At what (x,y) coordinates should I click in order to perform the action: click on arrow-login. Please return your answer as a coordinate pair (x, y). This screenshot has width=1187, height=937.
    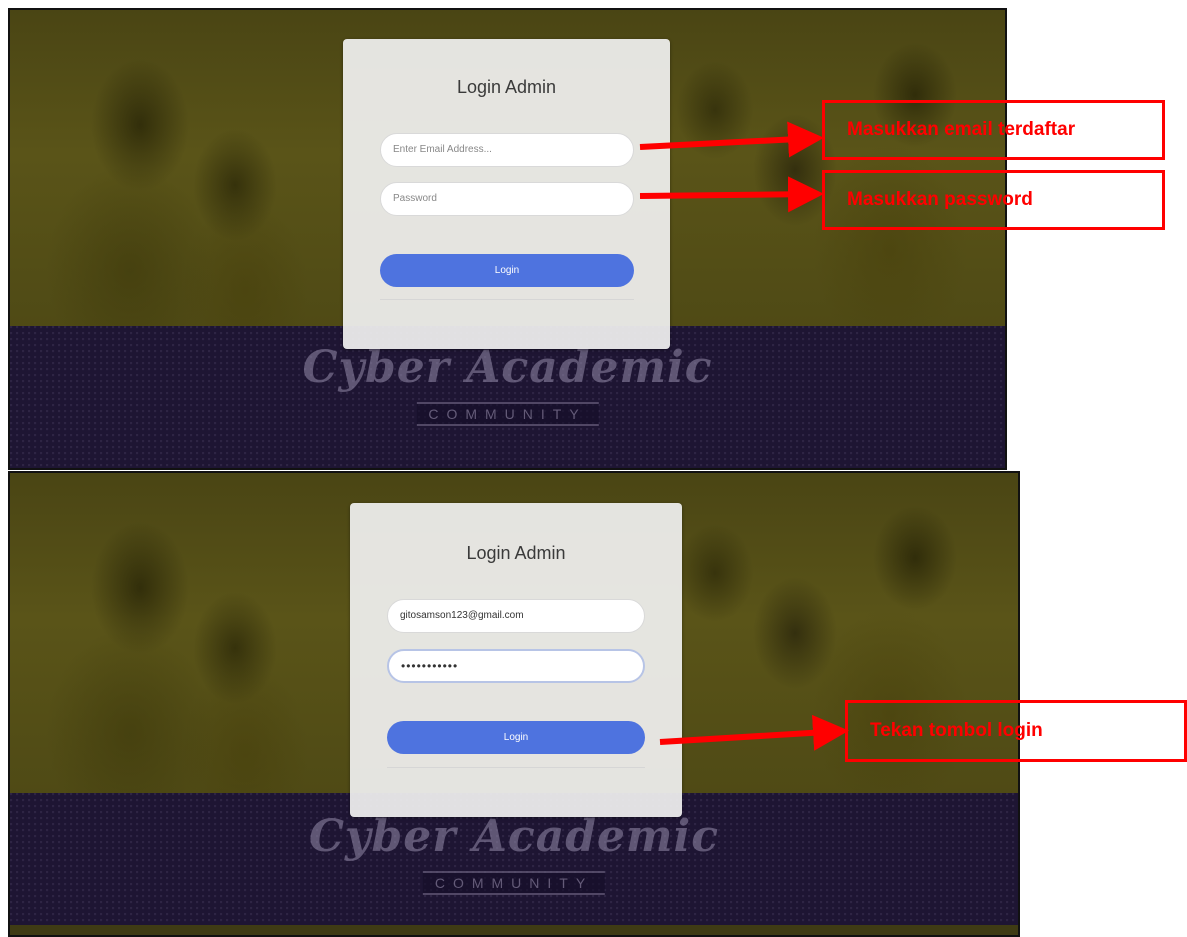
    Looking at the image, I should click on (754, 732).